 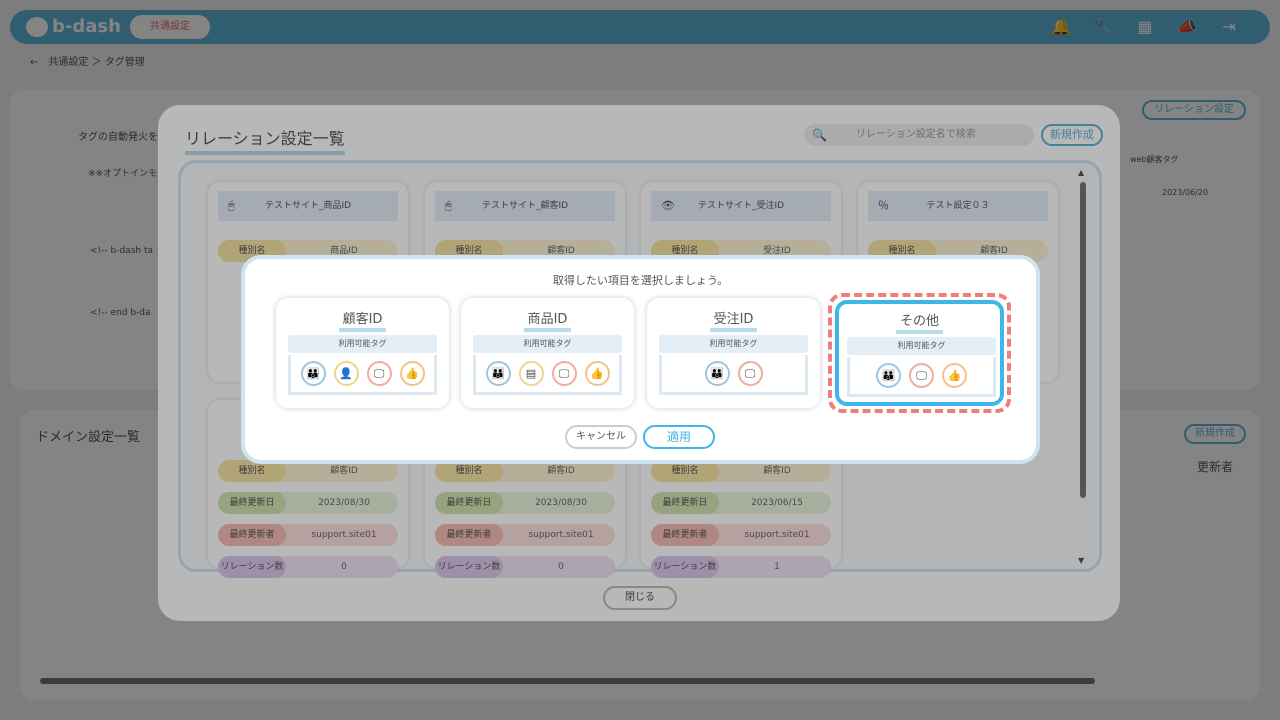 I want to click on option-card-other: その他 利用可能タグ 👪 🖵 👍, so click(x=919, y=353).